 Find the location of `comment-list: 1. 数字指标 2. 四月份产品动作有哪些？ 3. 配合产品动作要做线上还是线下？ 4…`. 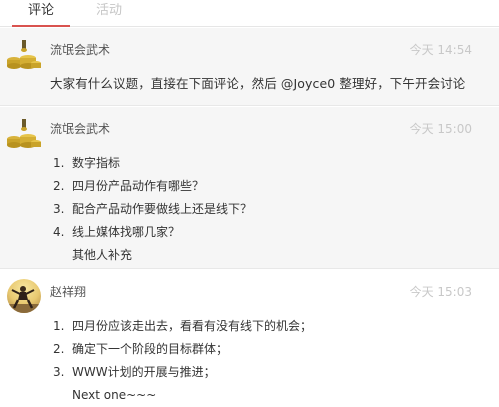

comment-list: 1. 数字指标 2. 四月份产品动作有哪些？ 3. 配合产品动作要做线上还是线下？ 4… is located at coordinates (152, 209).